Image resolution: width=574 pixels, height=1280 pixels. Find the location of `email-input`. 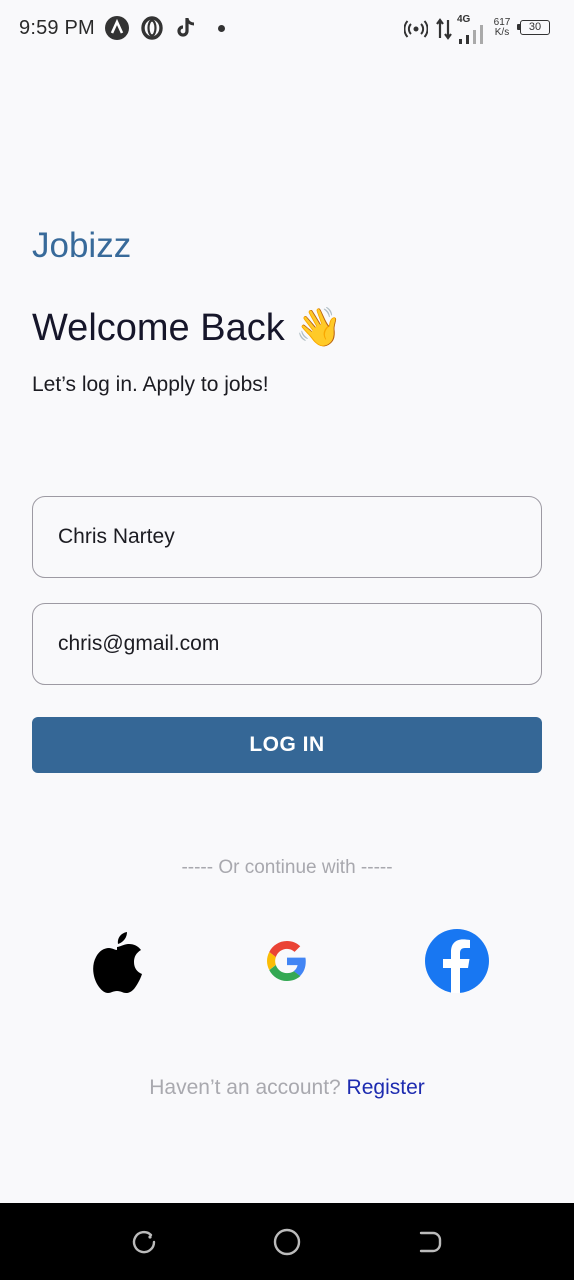

email-input is located at coordinates (288, 644).